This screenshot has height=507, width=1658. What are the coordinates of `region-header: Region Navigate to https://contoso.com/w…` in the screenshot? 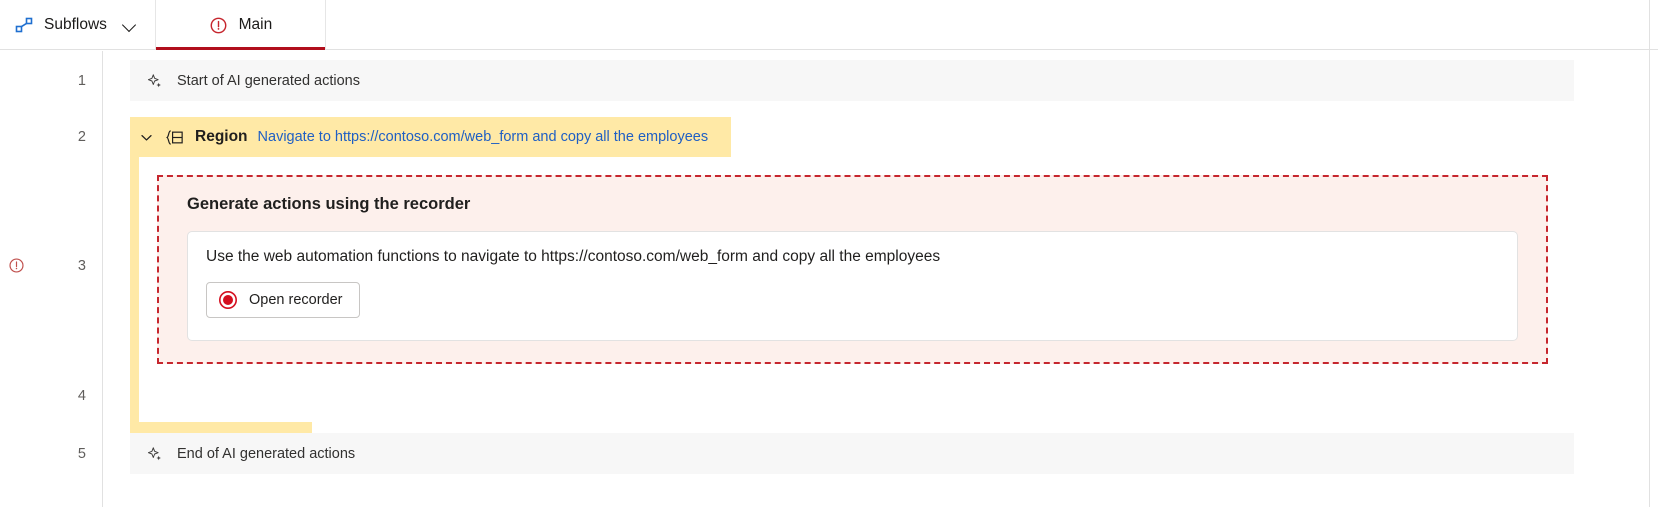 It's located at (430, 137).